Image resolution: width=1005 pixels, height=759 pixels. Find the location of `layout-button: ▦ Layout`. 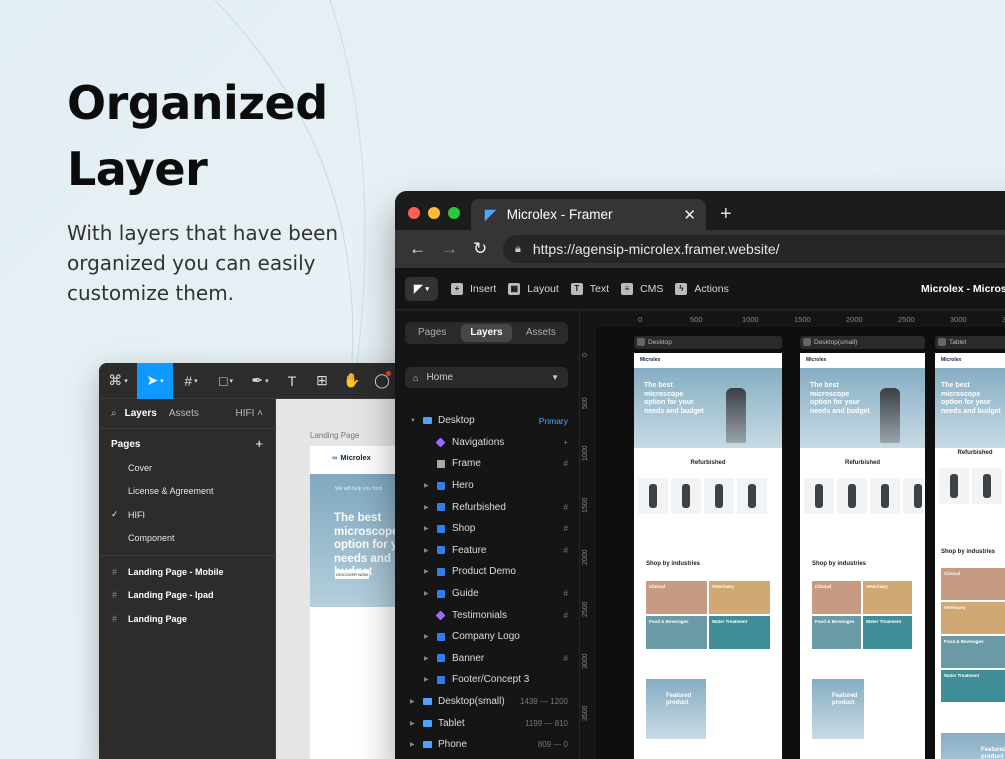

layout-button: ▦ Layout is located at coordinates (533, 288).